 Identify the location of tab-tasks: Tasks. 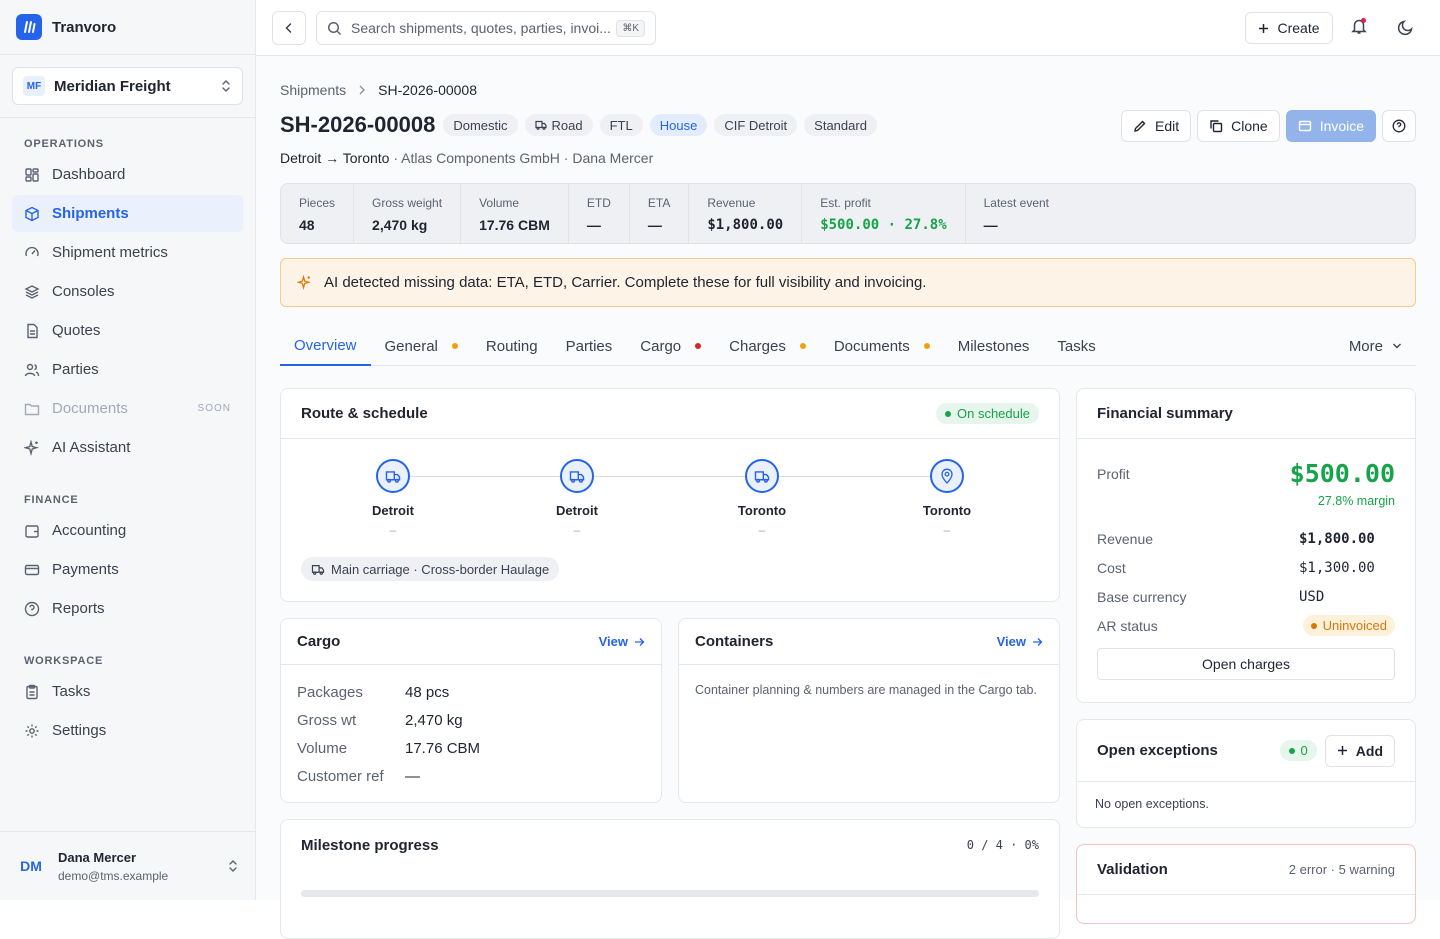
(1076, 346).